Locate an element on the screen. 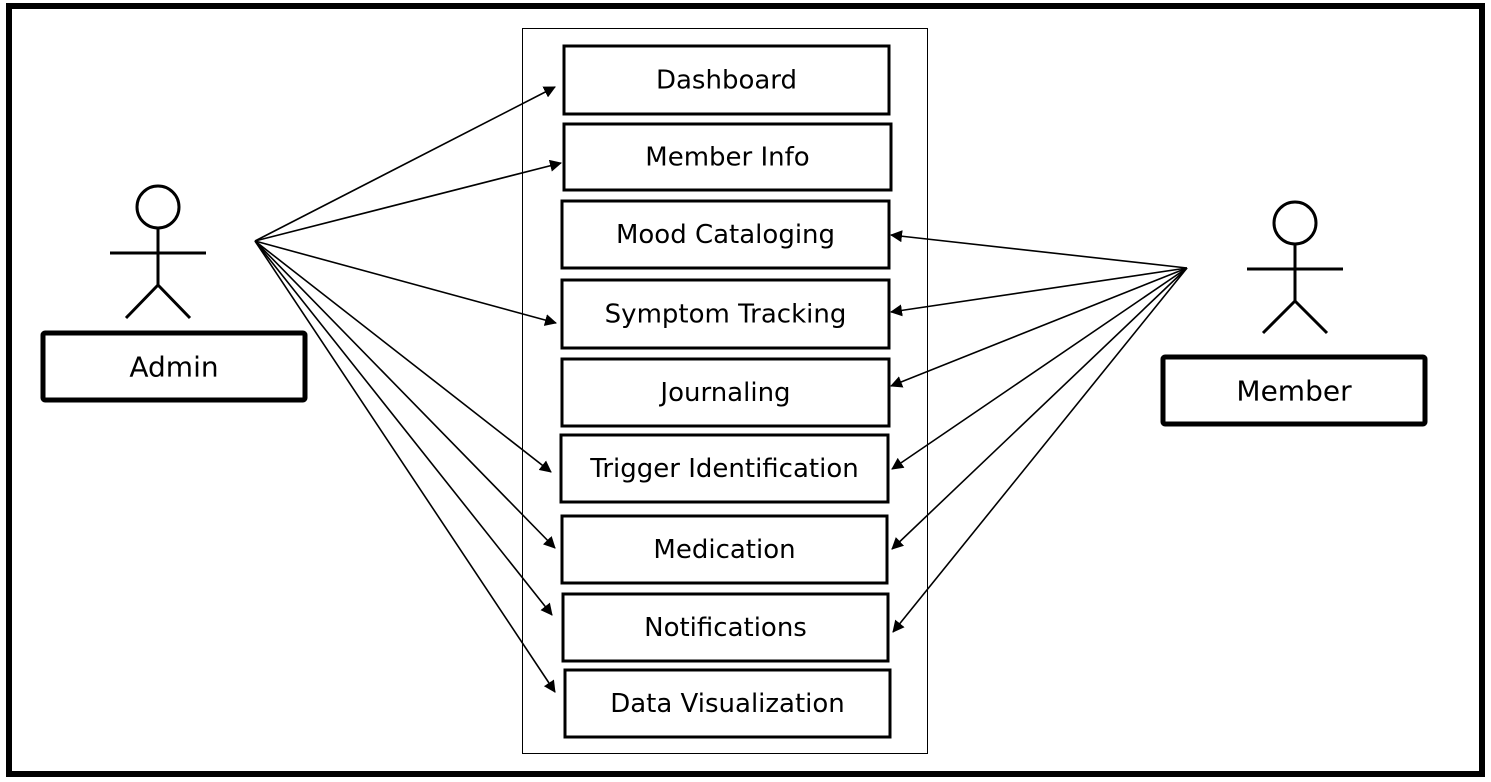 The height and width of the screenshot is (782, 1491). use-case-label: Journaling is located at coordinates (724, 393).